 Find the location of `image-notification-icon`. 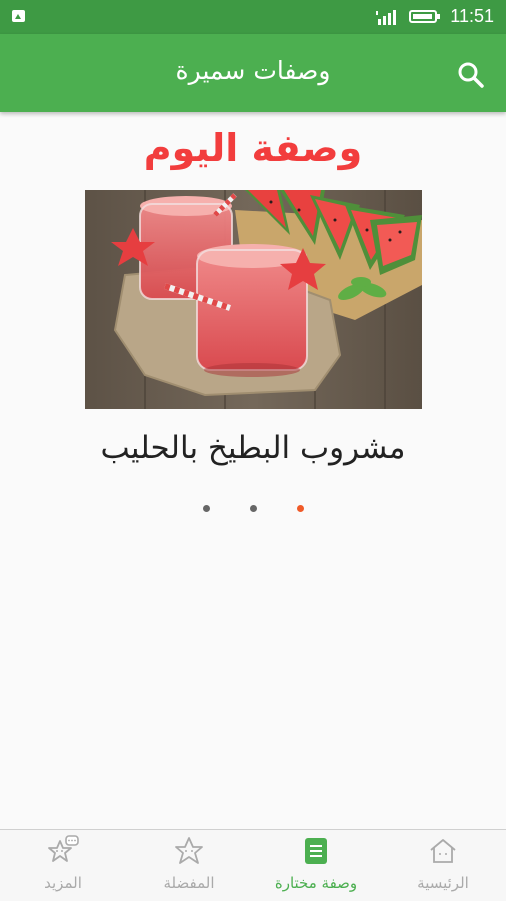

image-notification-icon is located at coordinates (18, 16).